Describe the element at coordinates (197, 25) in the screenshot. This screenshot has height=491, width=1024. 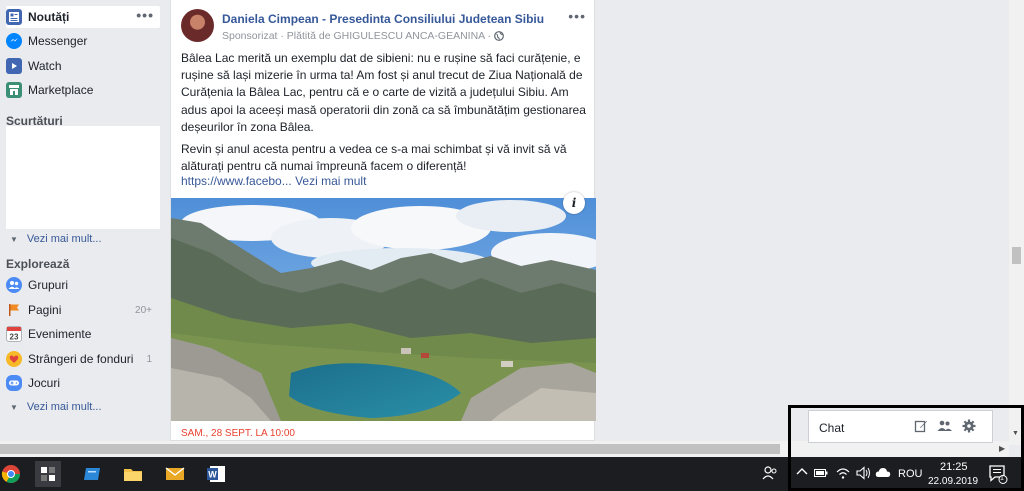
I see `author-avatar` at that location.